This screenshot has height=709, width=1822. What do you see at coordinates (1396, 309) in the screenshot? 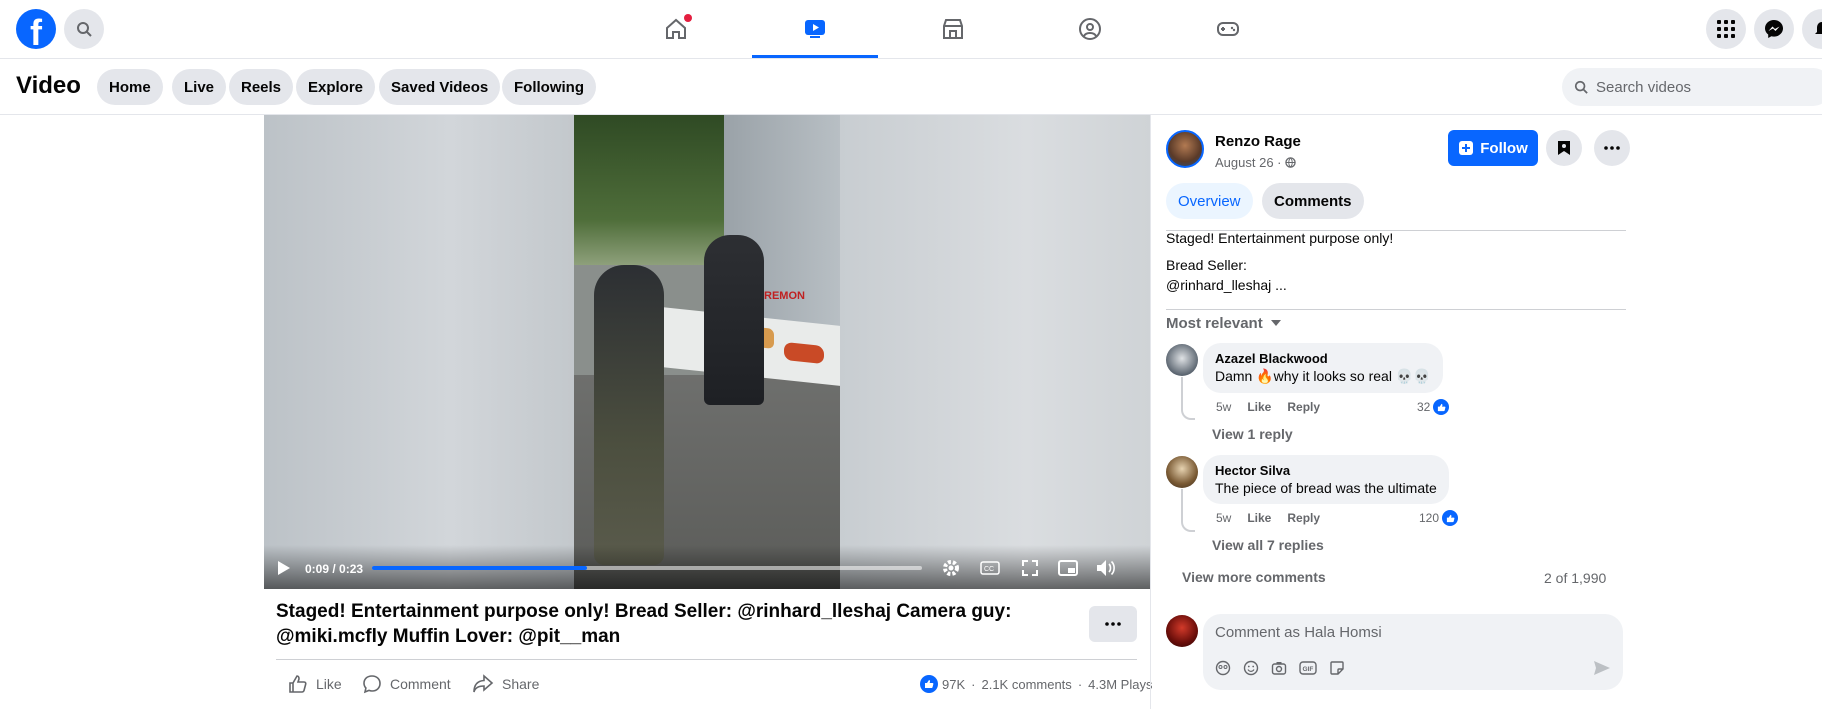
I see `description-divider` at bounding box center [1396, 309].